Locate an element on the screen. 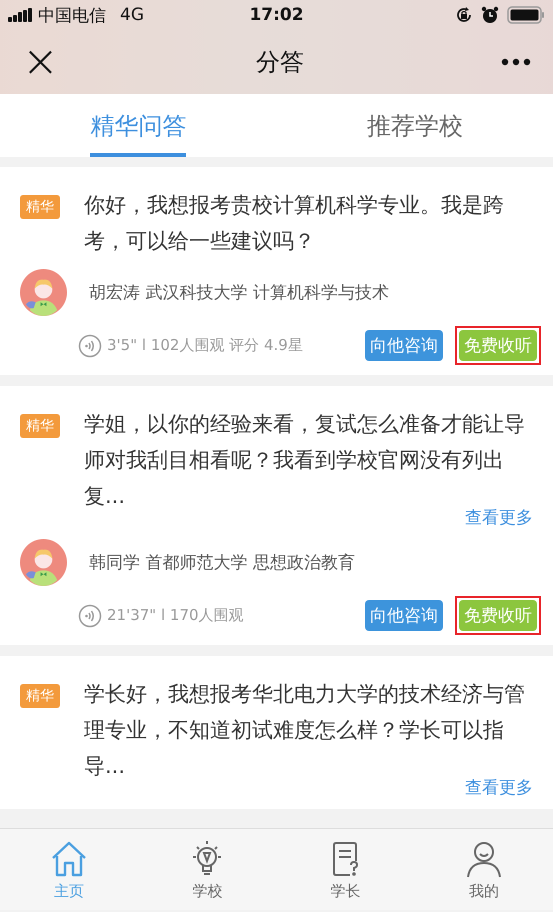 Image resolution: width=553 pixels, height=912 pixels. alarm-icon is located at coordinates (490, 15).